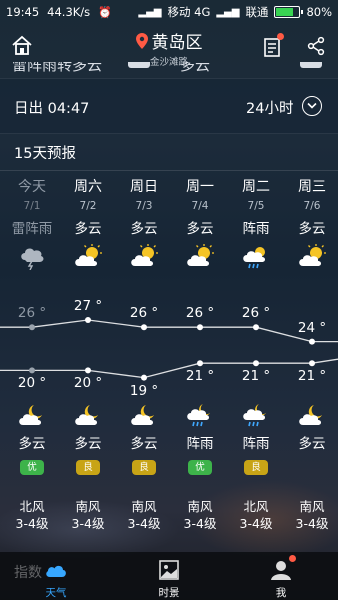 Image resolution: width=338 pixels, height=600 pixels. What do you see at coordinates (169, 170) in the screenshot?
I see `divider` at bounding box center [169, 170].